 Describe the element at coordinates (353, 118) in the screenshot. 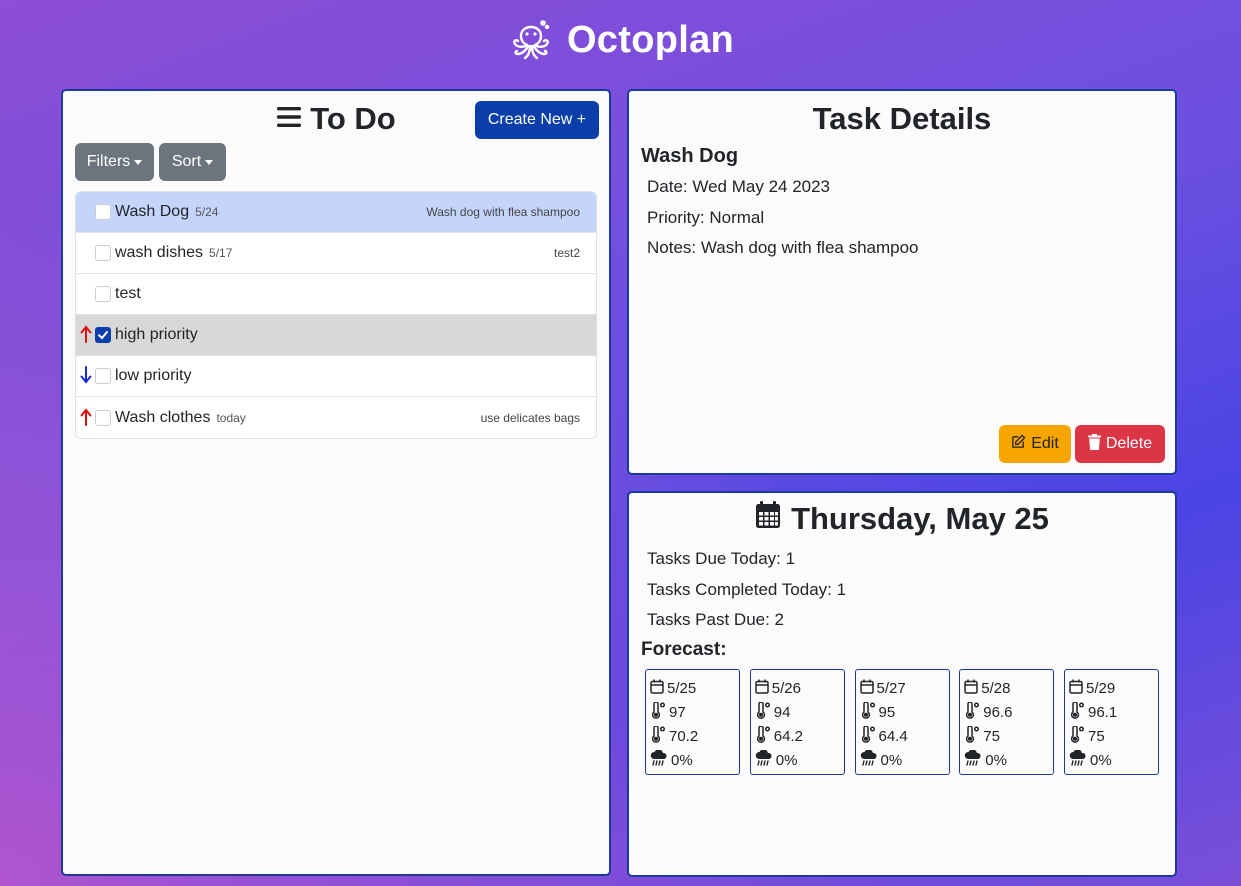

I see `todo-title-text: To Do` at that location.